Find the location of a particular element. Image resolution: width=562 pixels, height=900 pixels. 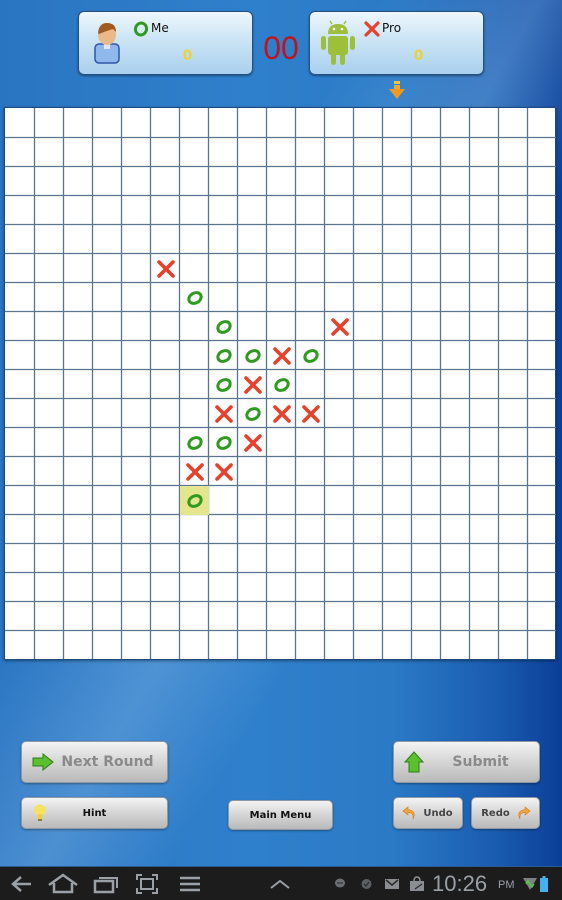

timer: 00 is located at coordinates (281, 48).